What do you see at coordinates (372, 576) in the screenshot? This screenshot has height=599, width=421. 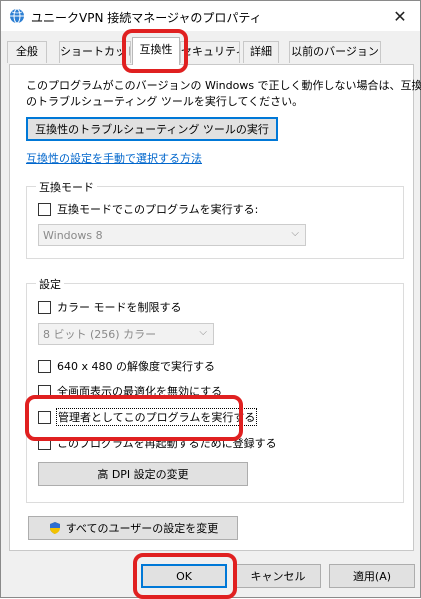 I see `apply-button: 適用(A)` at bounding box center [372, 576].